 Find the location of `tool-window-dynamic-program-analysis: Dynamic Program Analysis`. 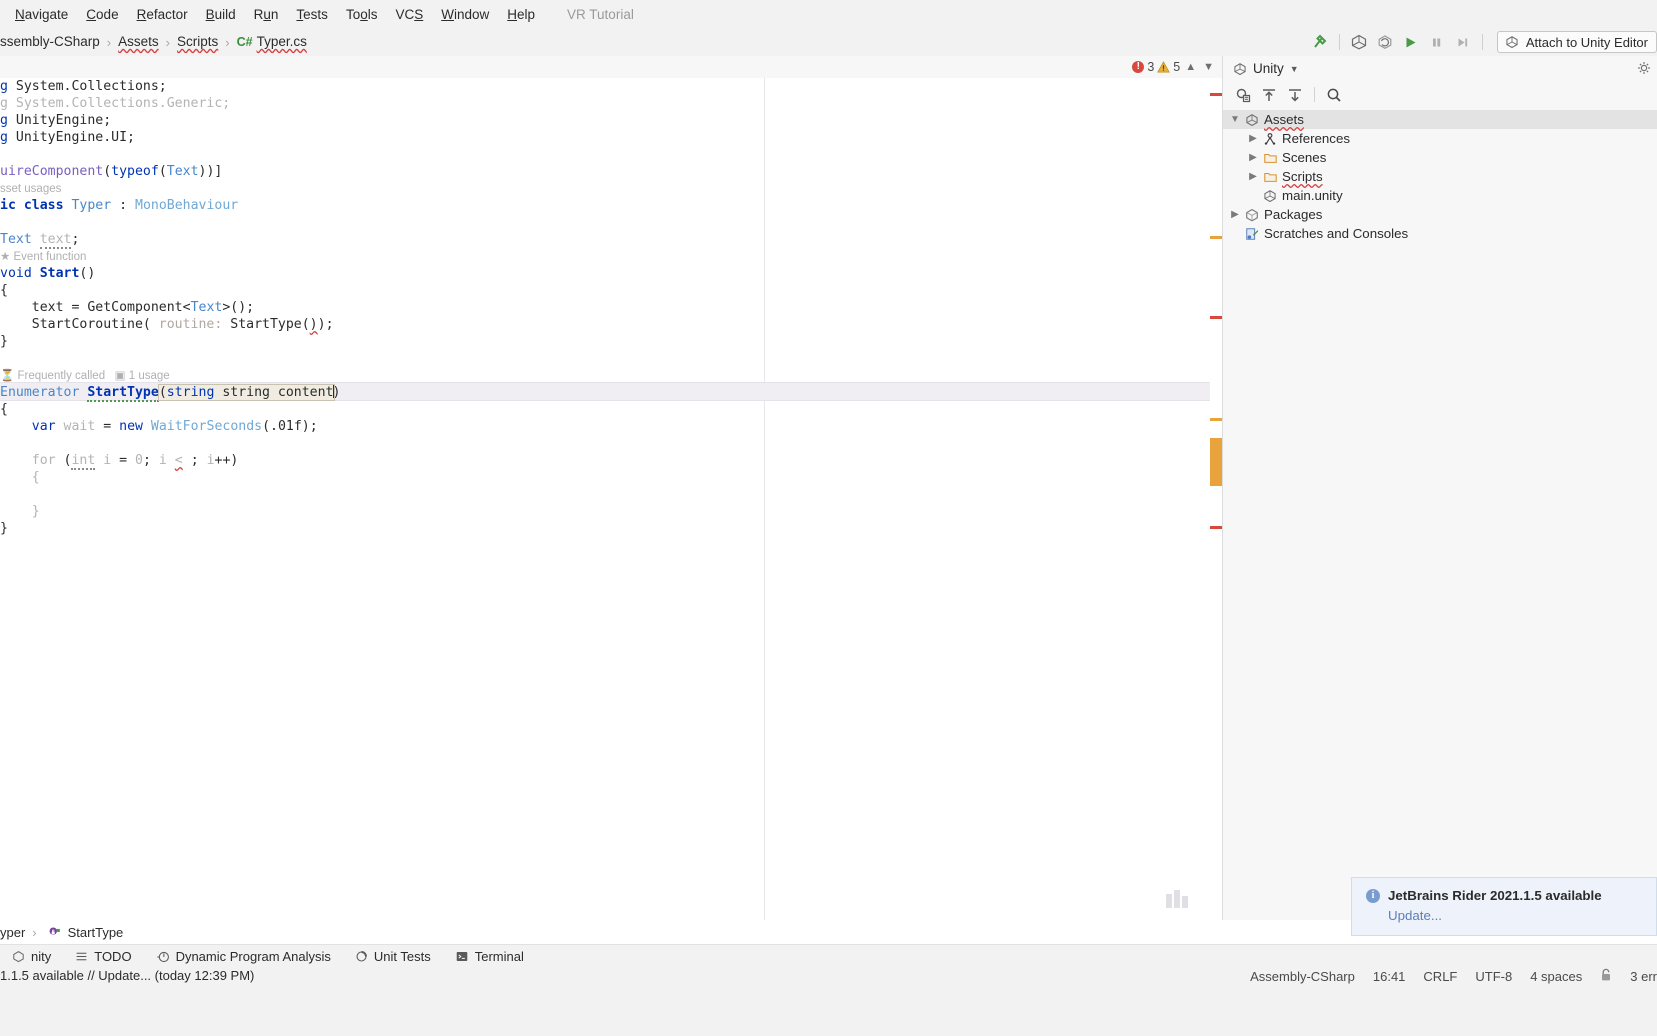

tool-window-dynamic-program-analysis: Dynamic Program Analysis is located at coordinates (243, 957).